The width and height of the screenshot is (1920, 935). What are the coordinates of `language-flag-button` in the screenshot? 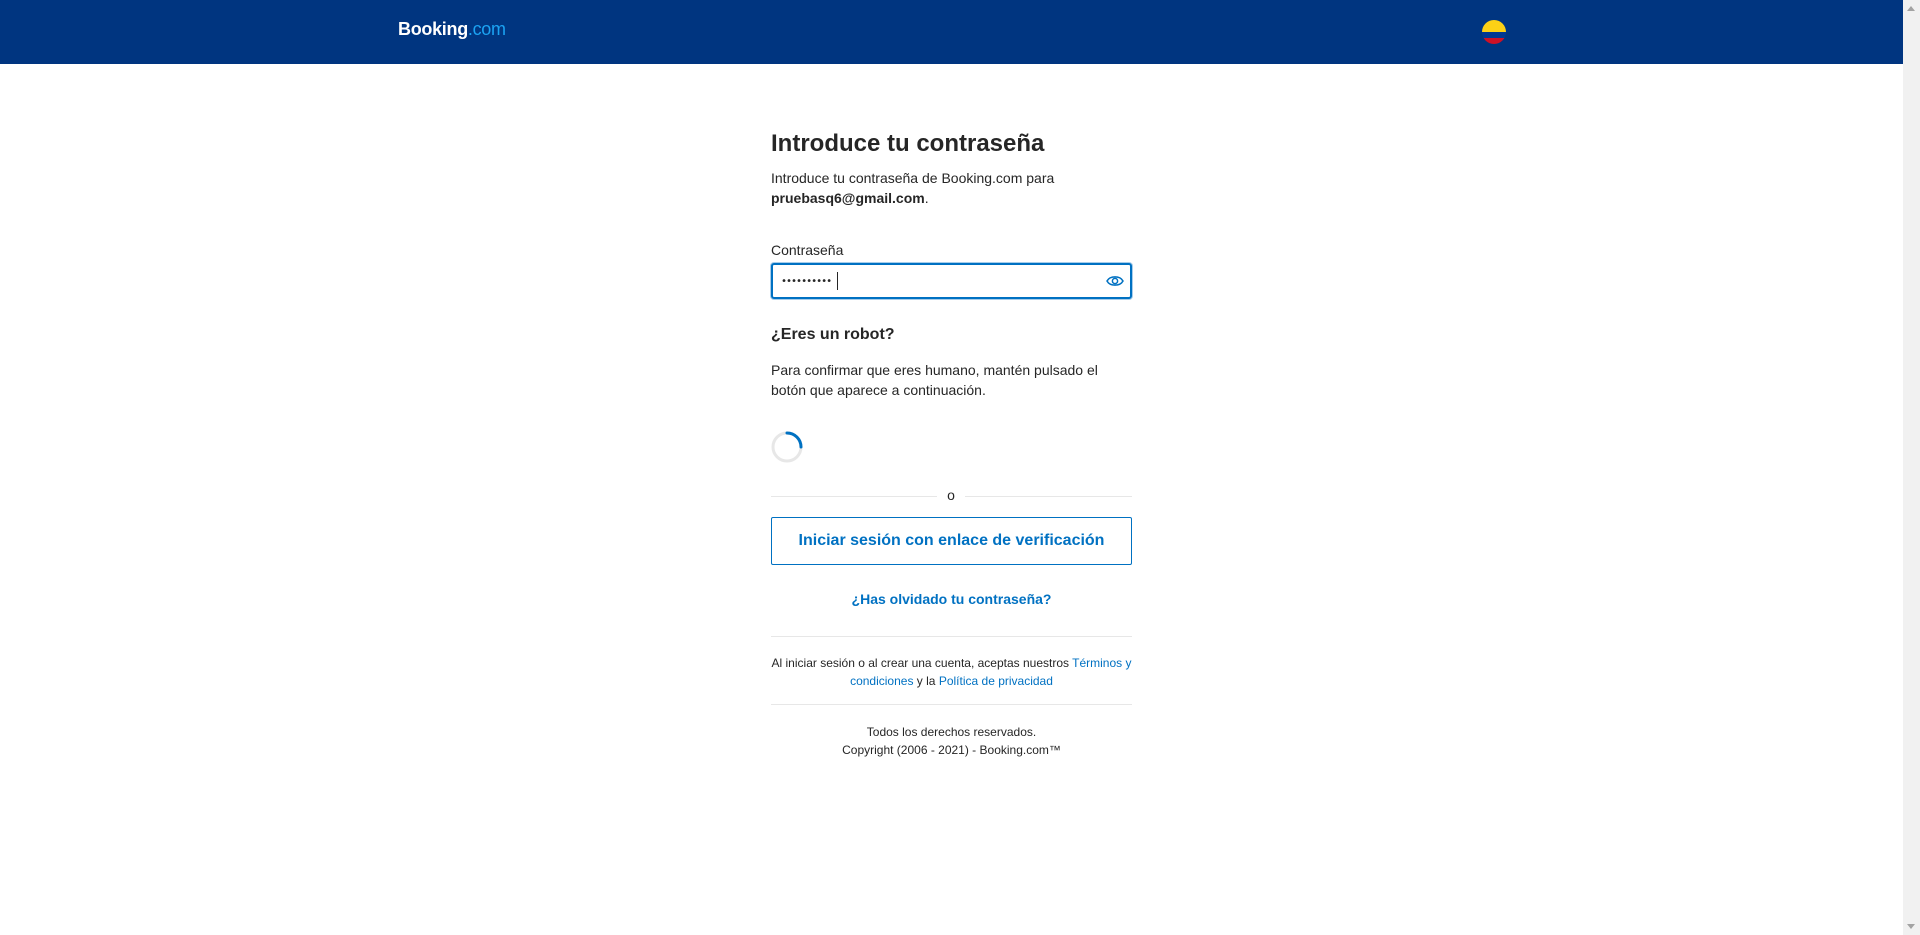 It's located at (1494, 32).